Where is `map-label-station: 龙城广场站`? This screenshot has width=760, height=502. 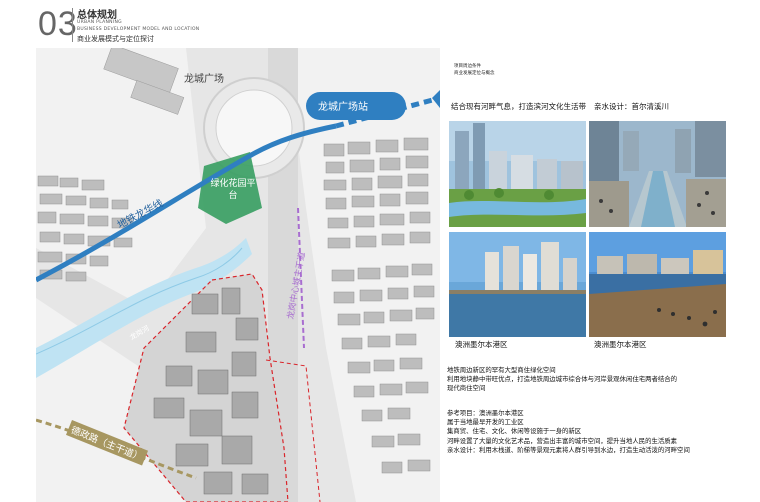 map-label-station: 龙城广场站 is located at coordinates (343, 107).